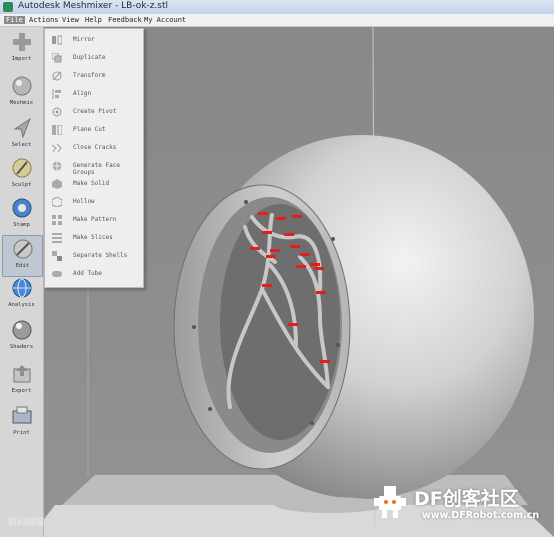 This screenshot has height=537, width=554. What do you see at coordinates (22, 415) in the screenshot?
I see `print-icon` at bounding box center [22, 415].